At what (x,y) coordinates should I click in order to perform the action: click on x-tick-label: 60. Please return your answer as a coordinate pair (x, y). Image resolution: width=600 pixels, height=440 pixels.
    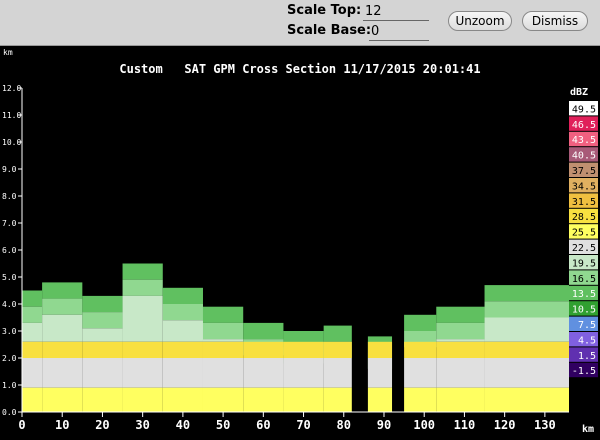
    Looking at the image, I should click on (263, 425).